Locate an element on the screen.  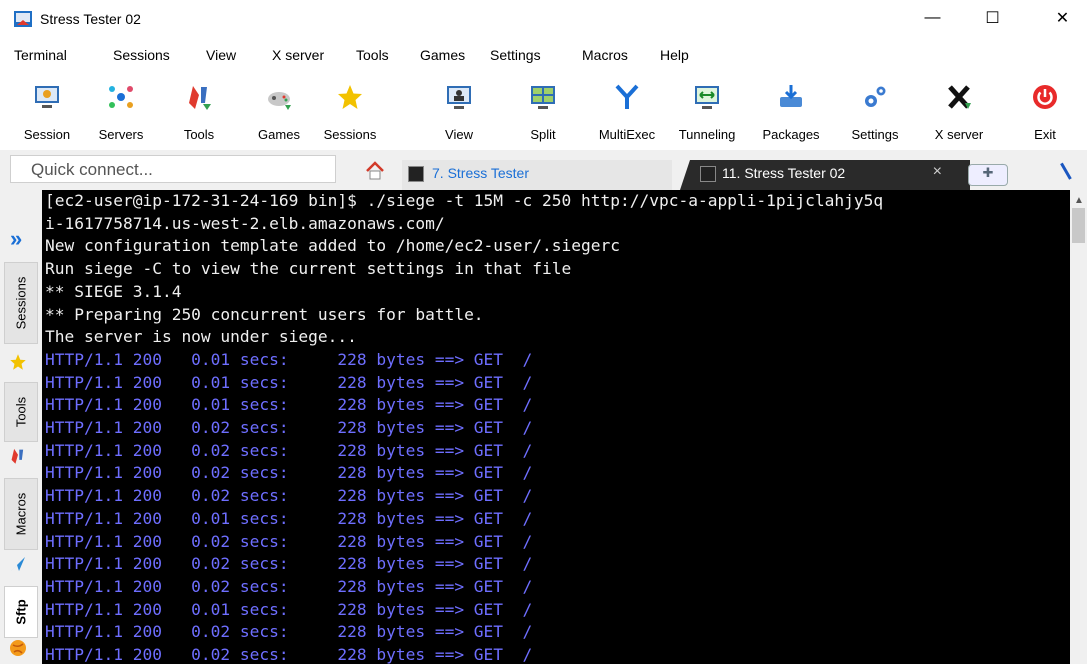
view-icon is located at coordinates (459, 97).